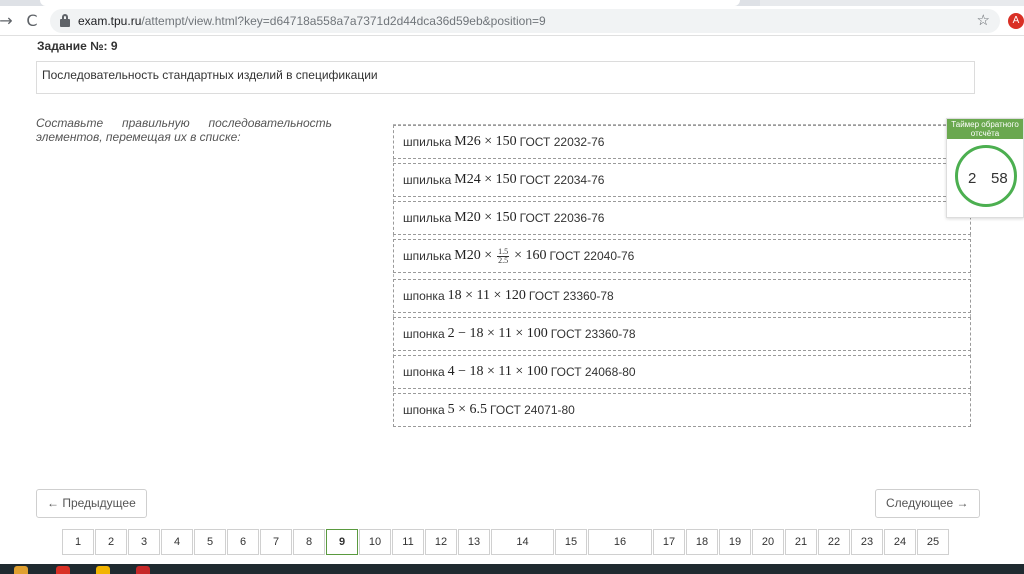 The width and height of the screenshot is (1024, 574). What do you see at coordinates (562, 218) in the screenshot?
I see `item-standard: ГОСТ 22036-76` at bounding box center [562, 218].